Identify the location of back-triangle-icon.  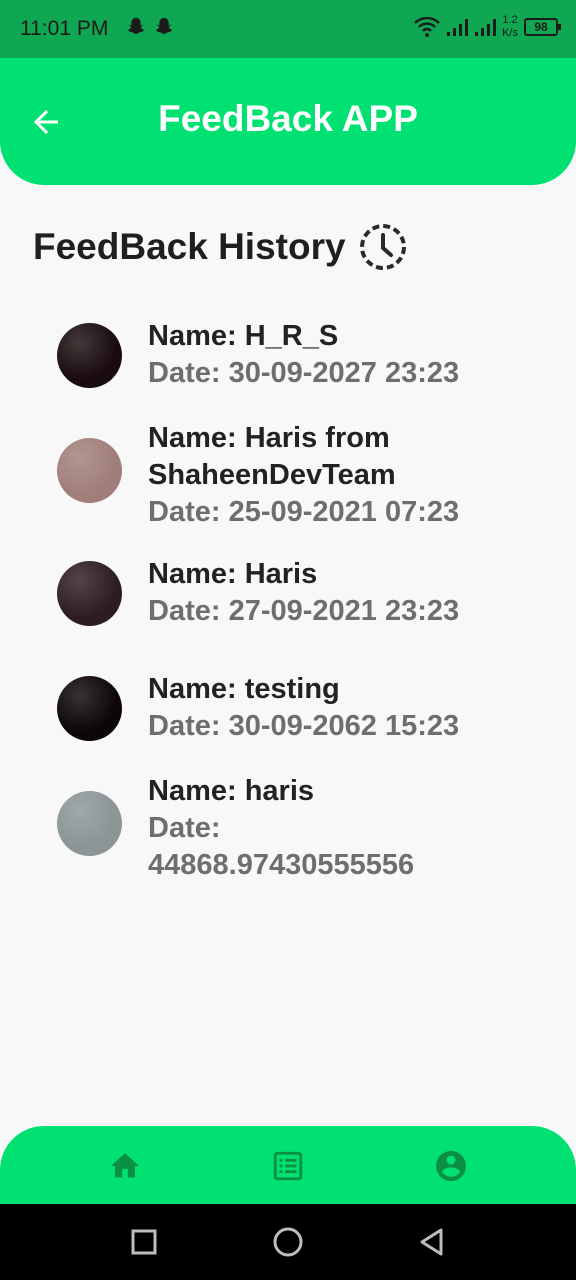
(431, 1242).